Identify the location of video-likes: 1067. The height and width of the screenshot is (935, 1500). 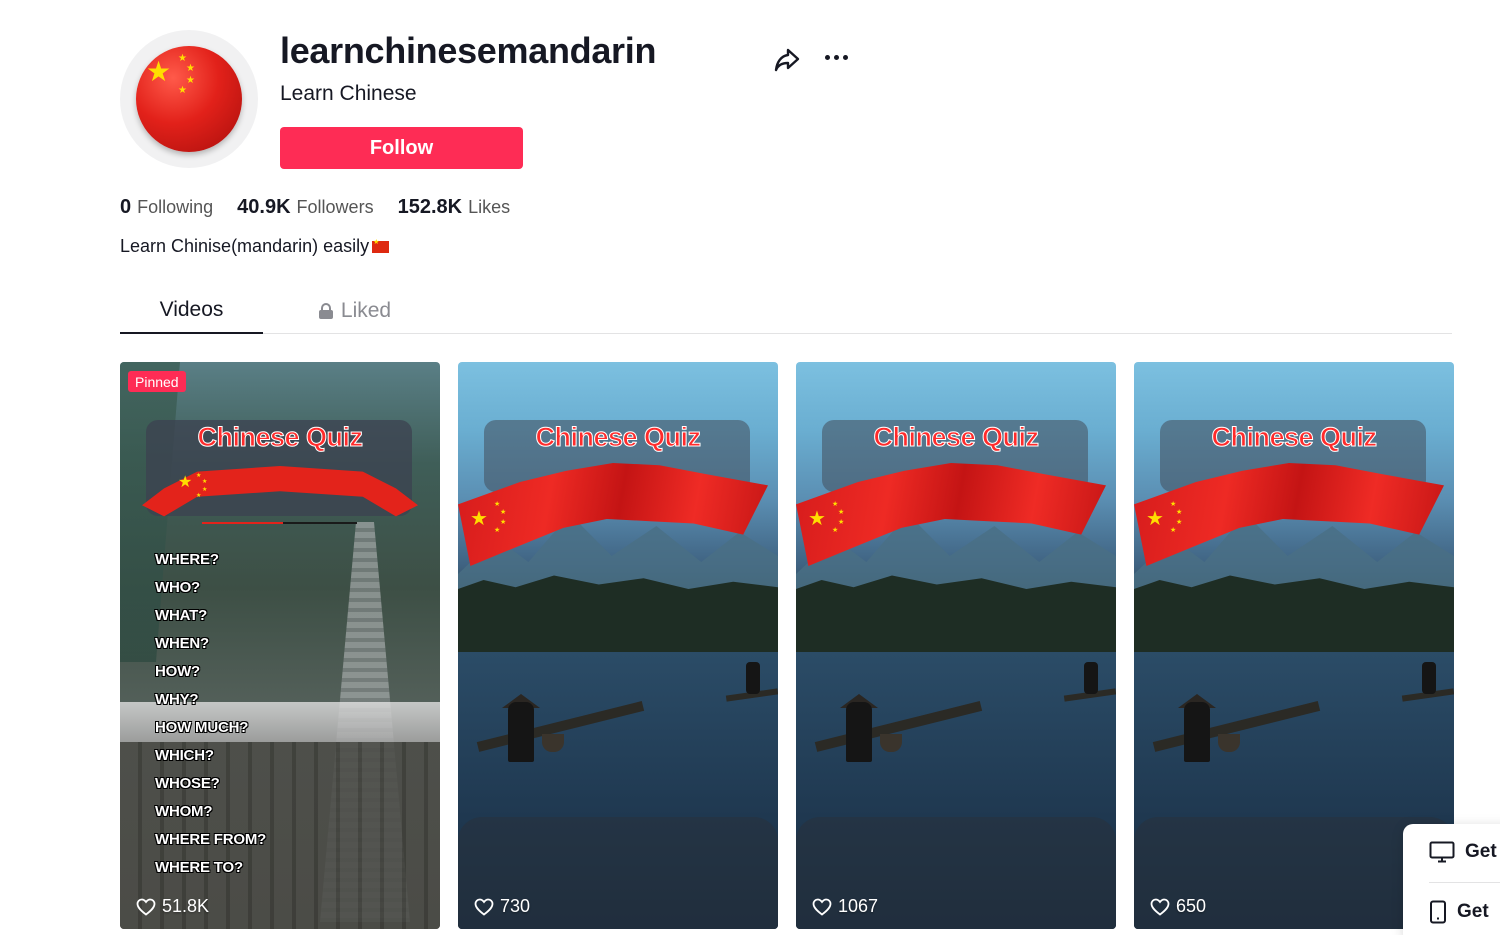
(845, 906).